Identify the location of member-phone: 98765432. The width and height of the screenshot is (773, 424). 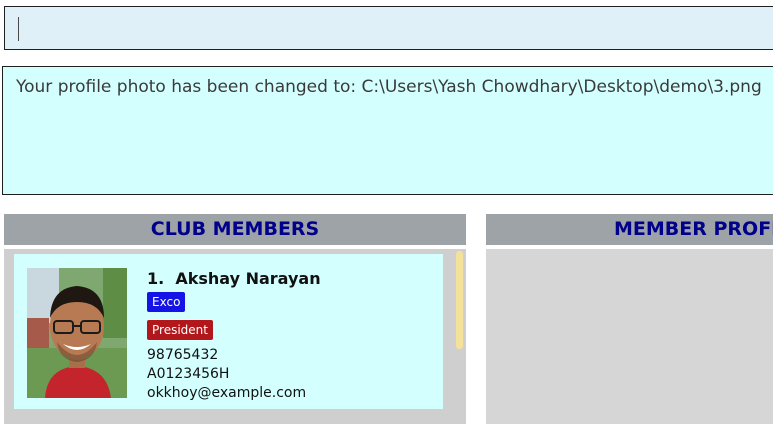
(183, 355).